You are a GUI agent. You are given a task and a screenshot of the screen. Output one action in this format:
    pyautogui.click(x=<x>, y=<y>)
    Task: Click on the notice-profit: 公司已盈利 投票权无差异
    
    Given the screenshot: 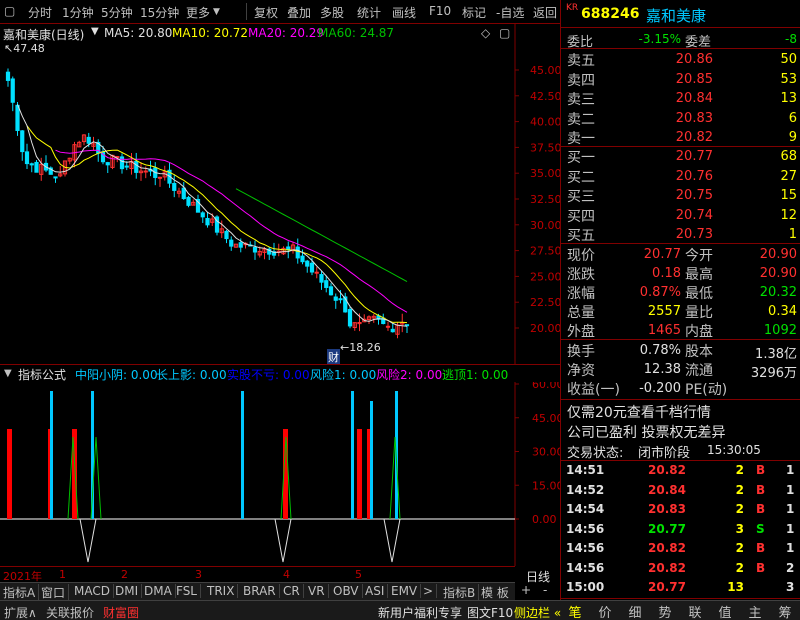 What is the action you would take?
    pyautogui.click(x=646, y=433)
    